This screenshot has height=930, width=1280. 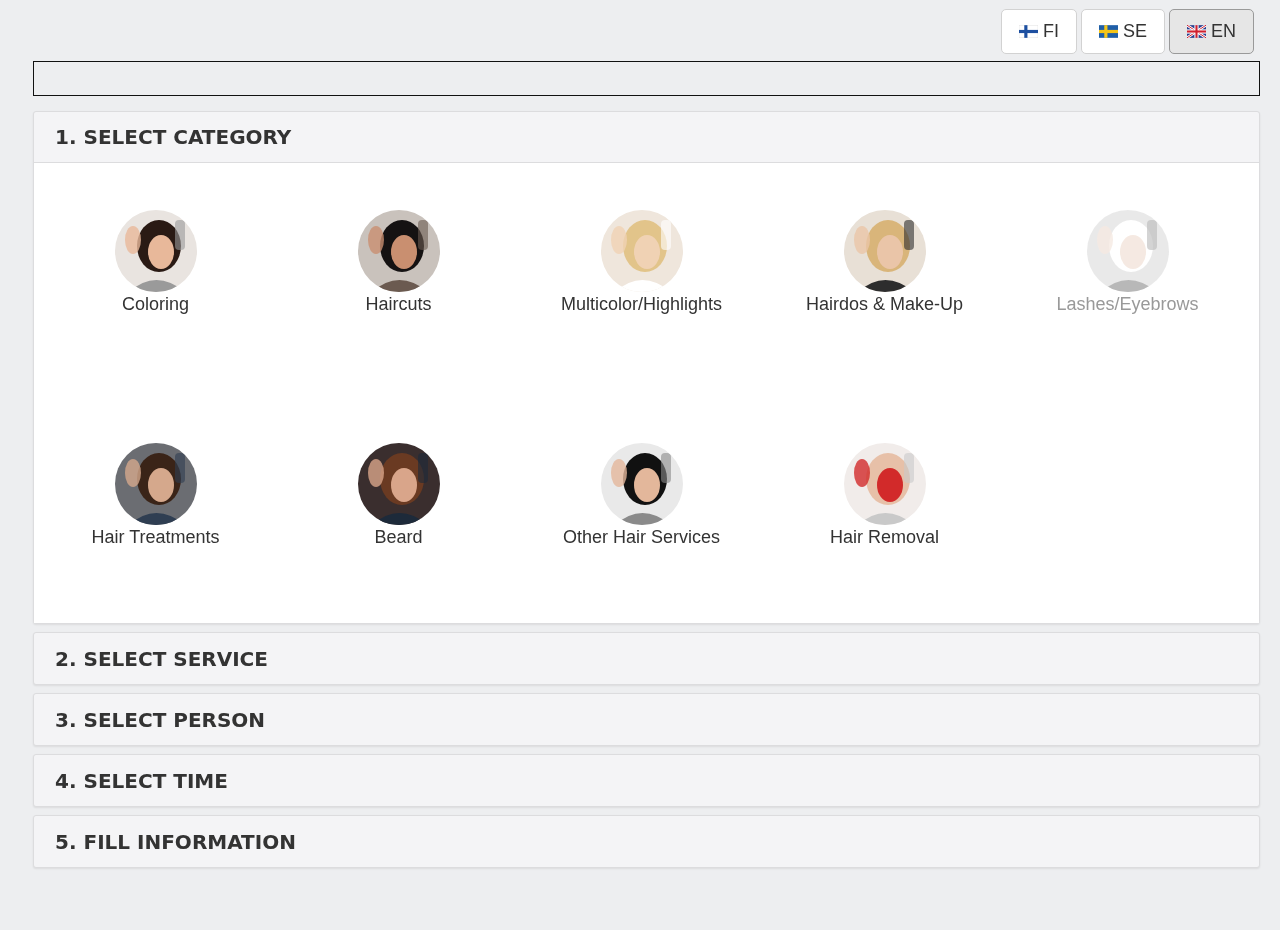 What do you see at coordinates (155, 495) in the screenshot?
I see `category-item: Hair Treatments` at bounding box center [155, 495].